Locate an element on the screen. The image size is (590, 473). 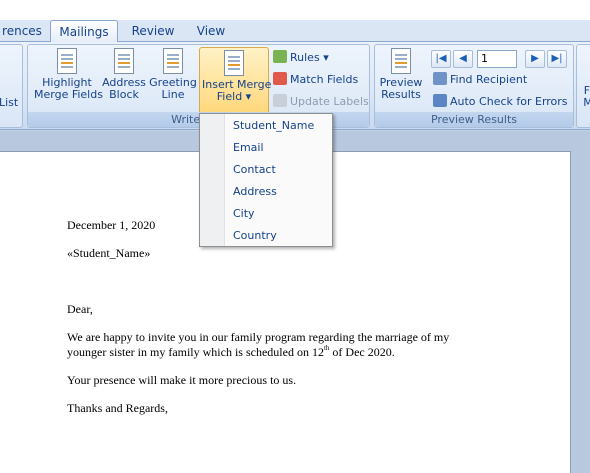
preview-label-2: Results is located at coordinates (401, 94).